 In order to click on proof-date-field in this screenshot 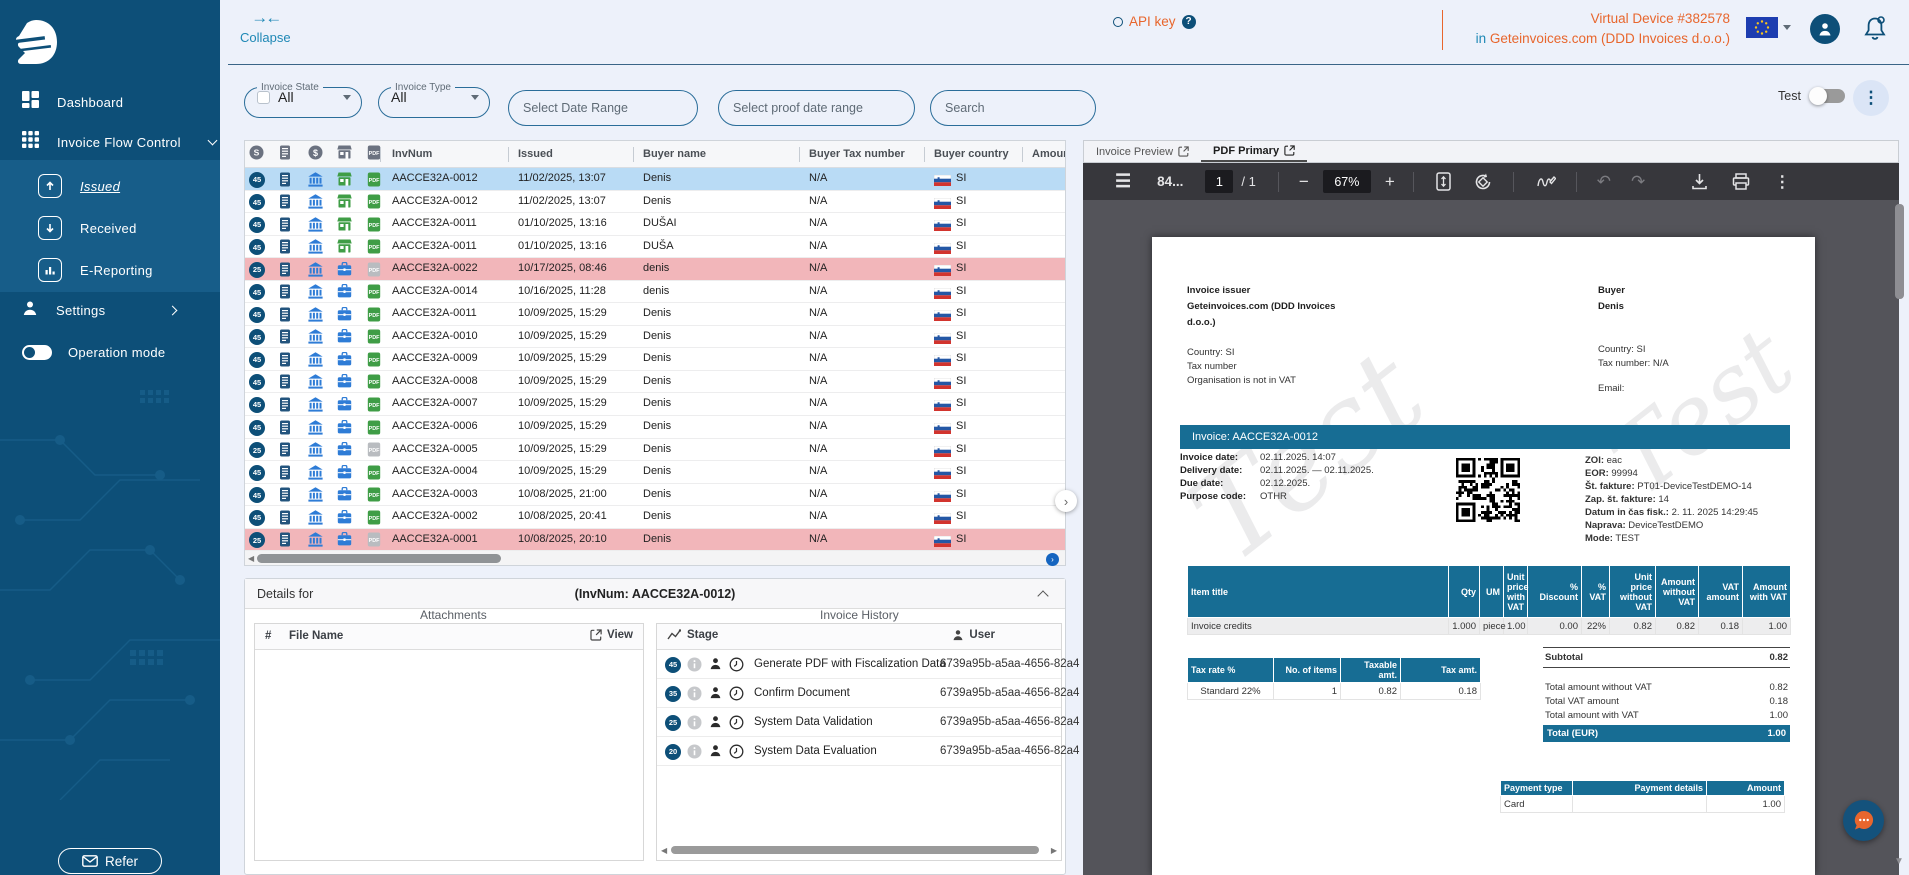, I will do `click(816, 108)`.